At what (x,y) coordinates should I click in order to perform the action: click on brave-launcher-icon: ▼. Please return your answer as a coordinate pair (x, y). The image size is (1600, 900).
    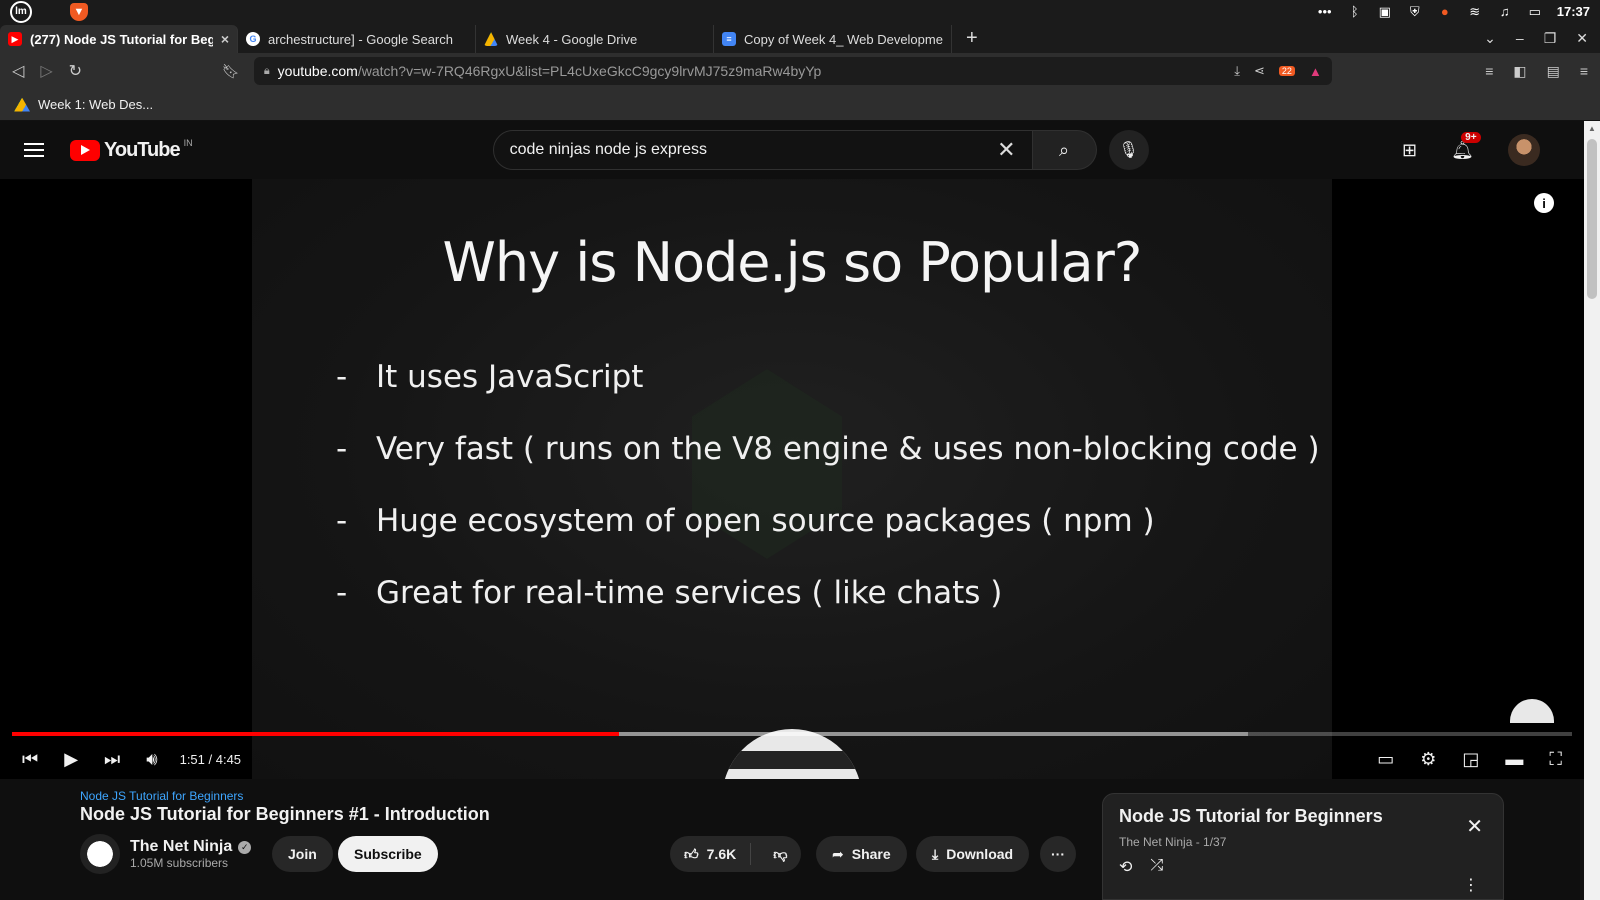
    Looking at the image, I should click on (79, 11).